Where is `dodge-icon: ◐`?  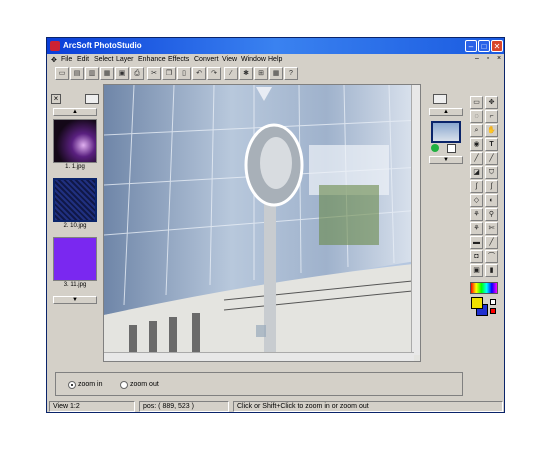 dodge-icon: ◐ is located at coordinates (491, 200).